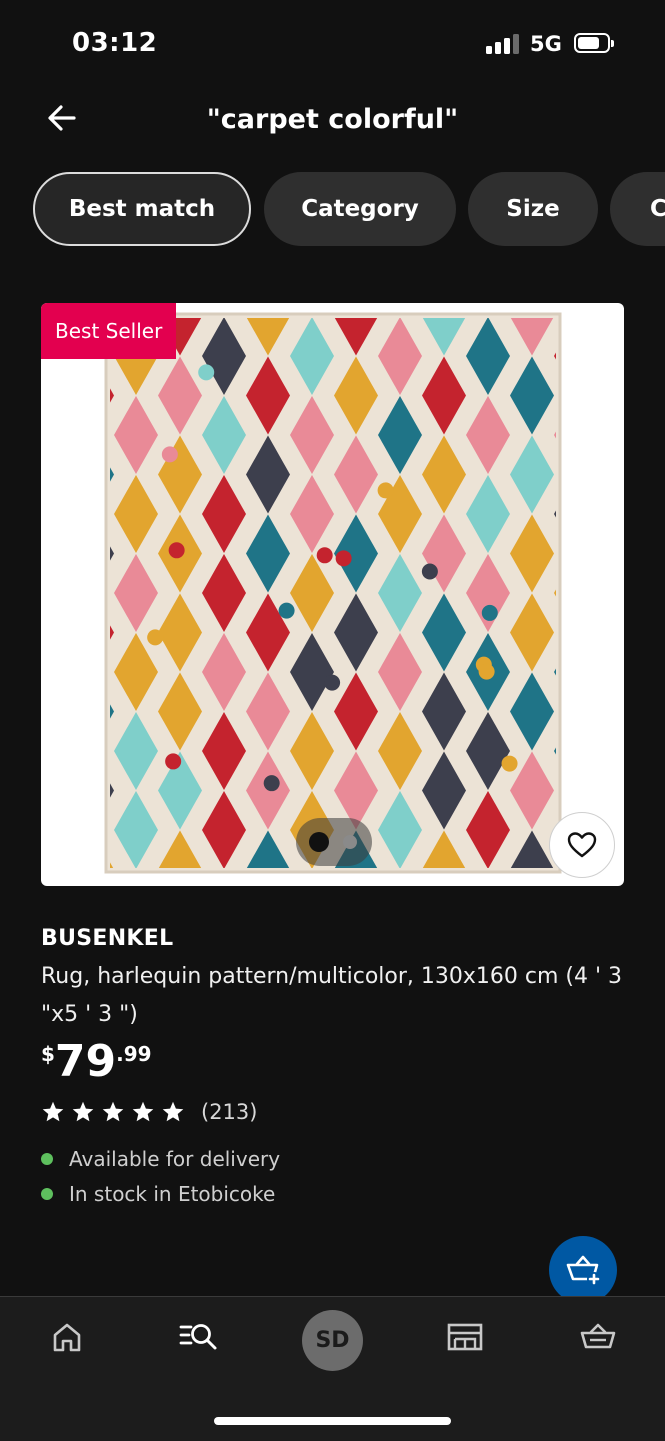  Describe the element at coordinates (48, 1054) in the screenshot. I see `price-currency: $` at that location.